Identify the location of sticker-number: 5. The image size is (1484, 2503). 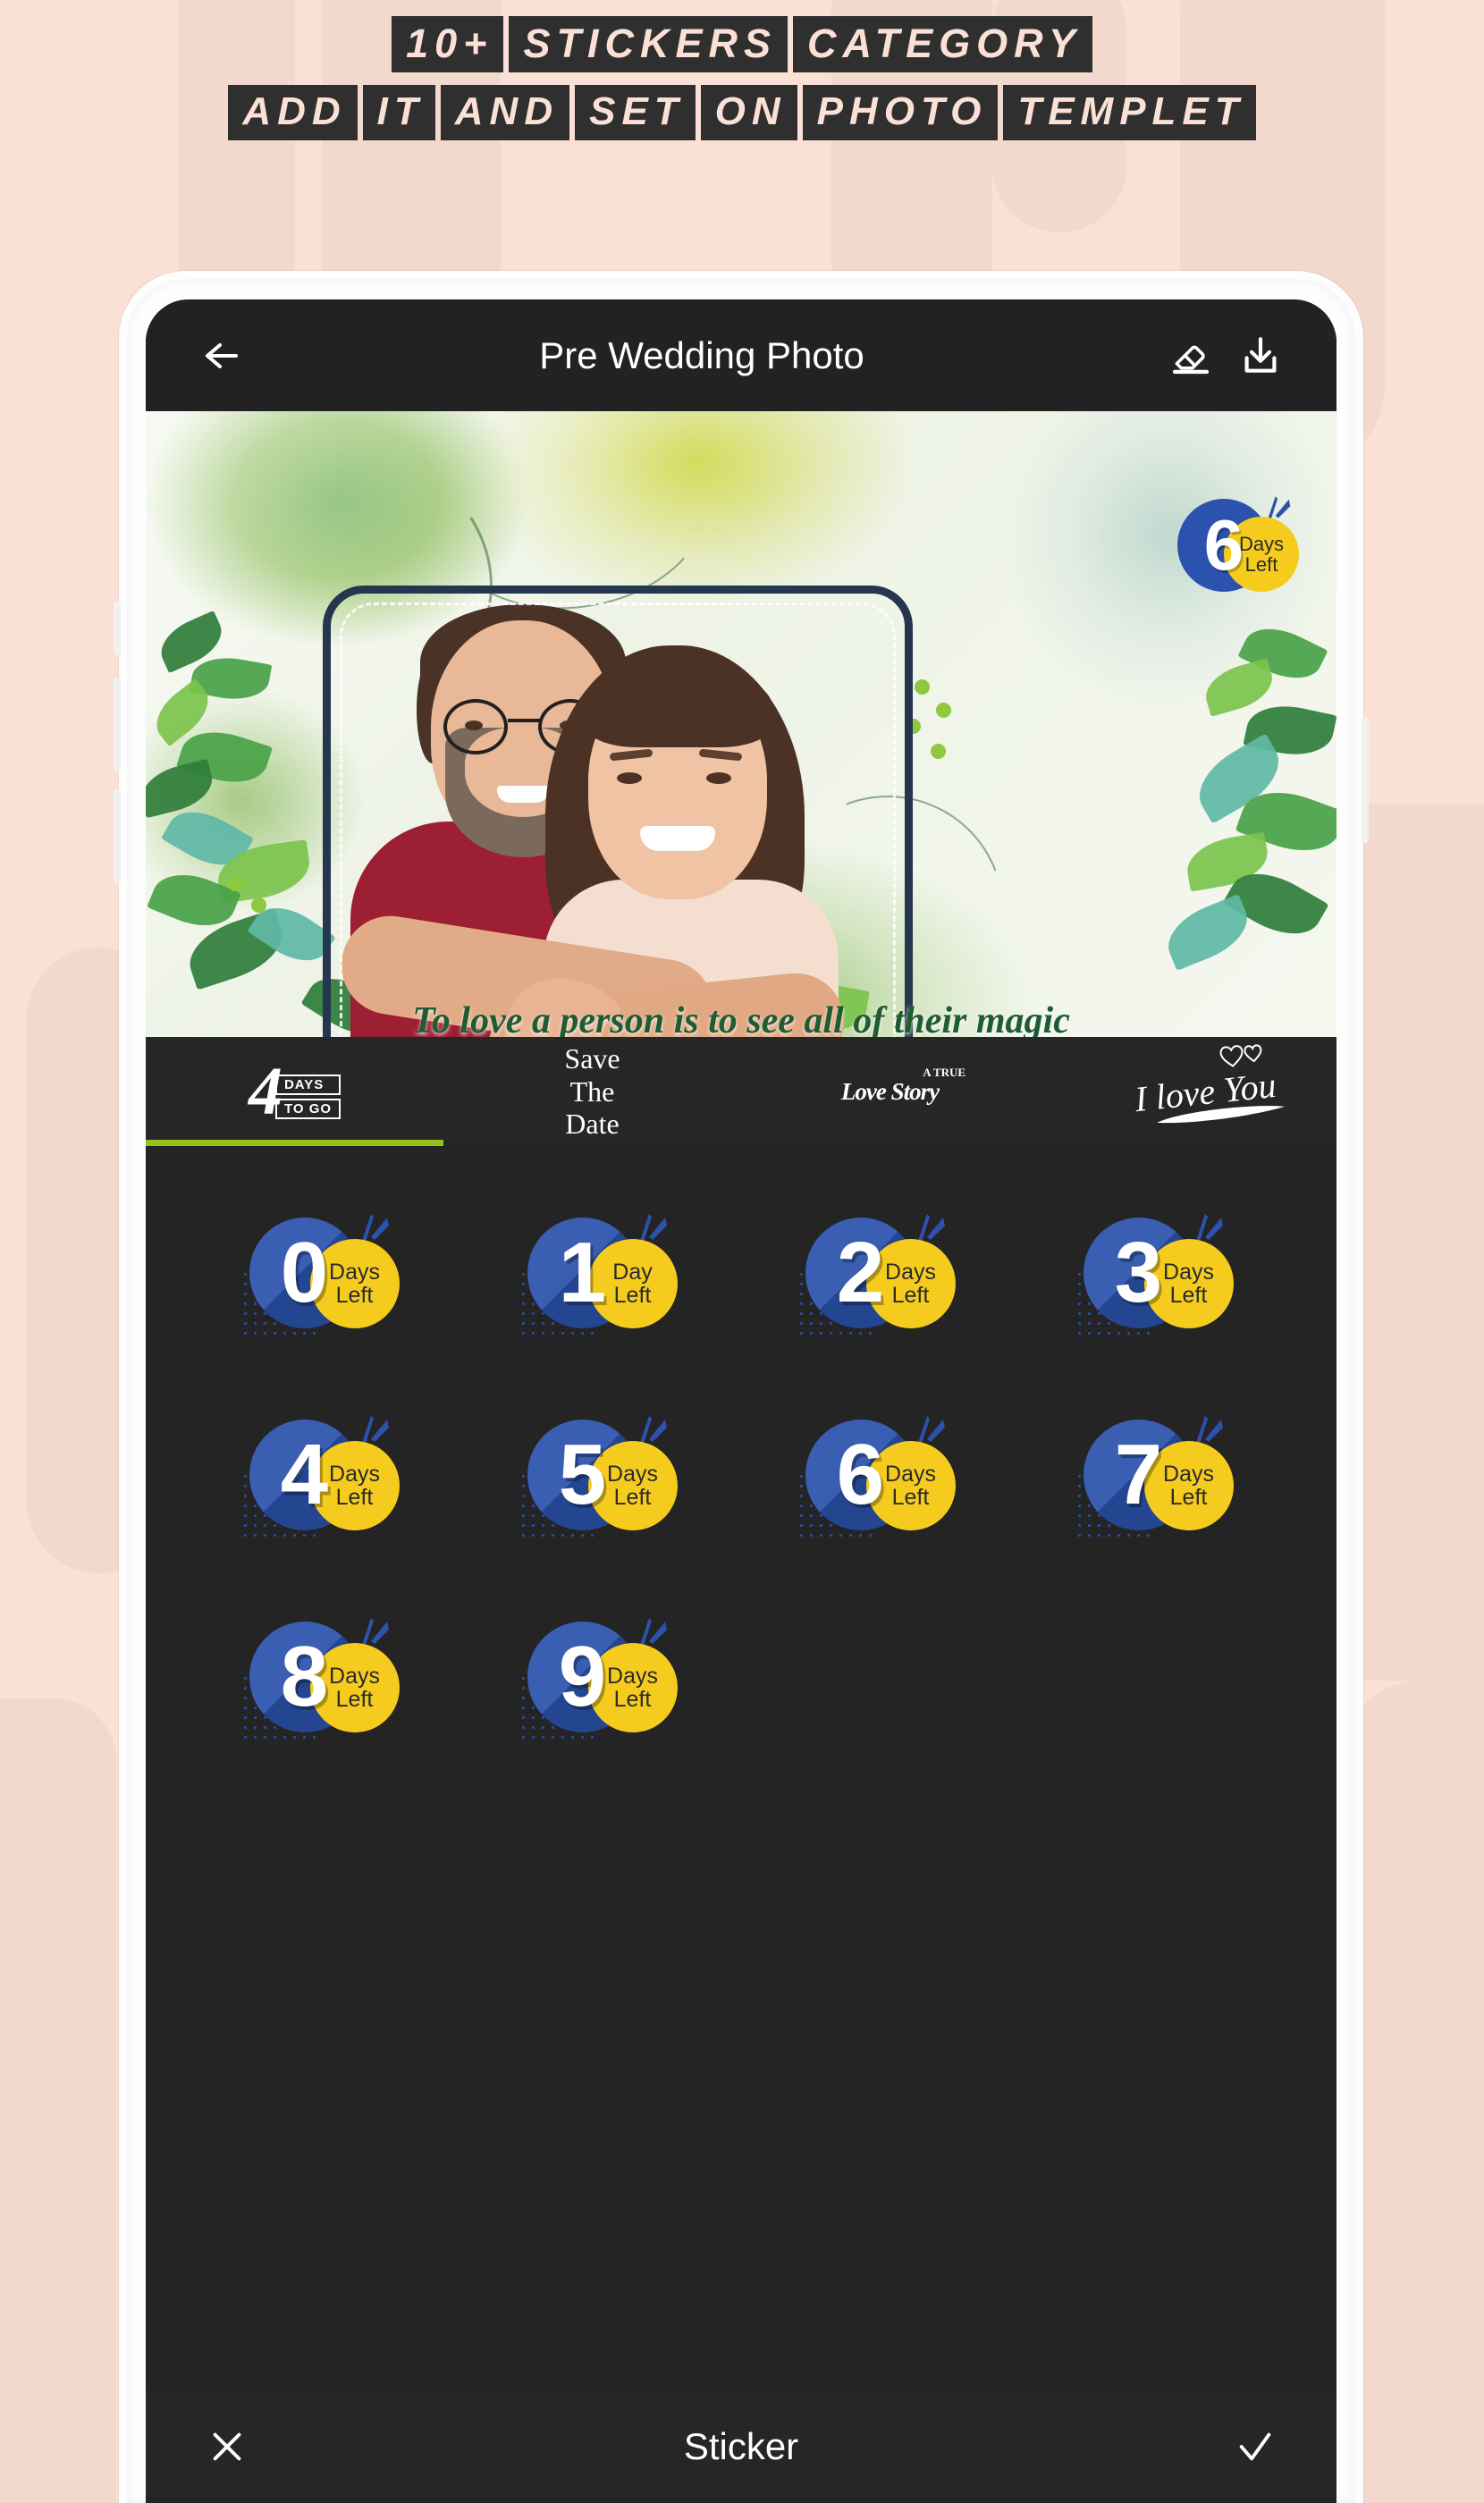
(582, 1474).